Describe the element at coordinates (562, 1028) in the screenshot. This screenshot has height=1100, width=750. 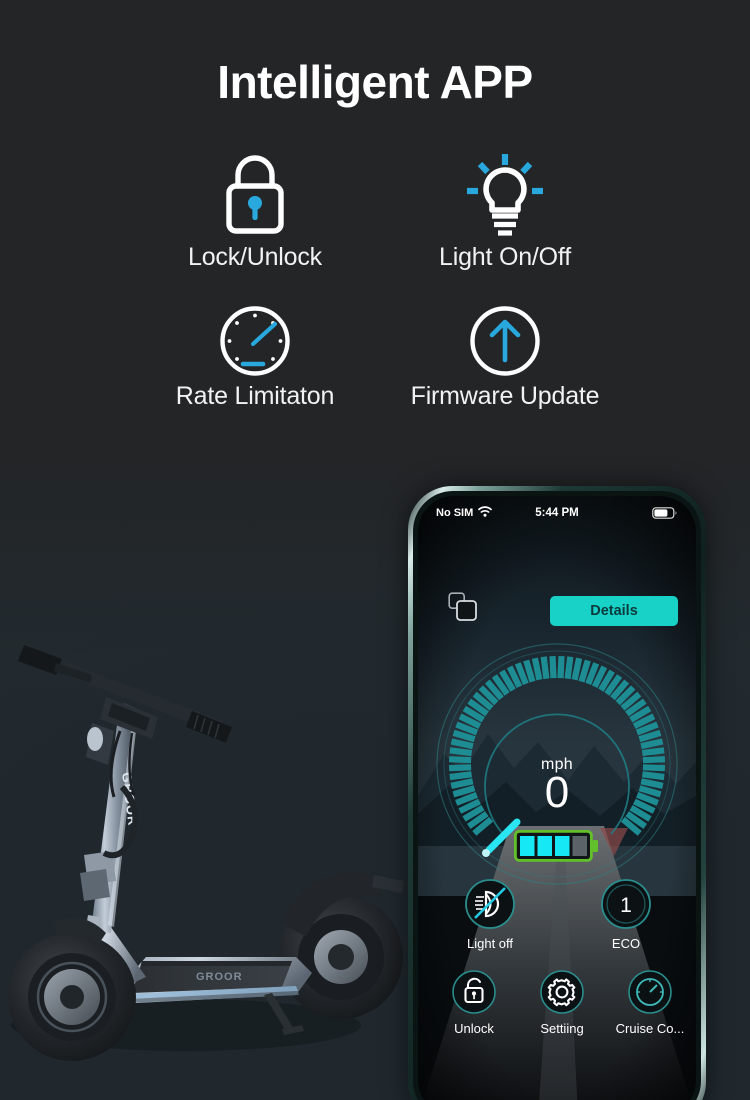
I see `control-label: Settiing` at that location.